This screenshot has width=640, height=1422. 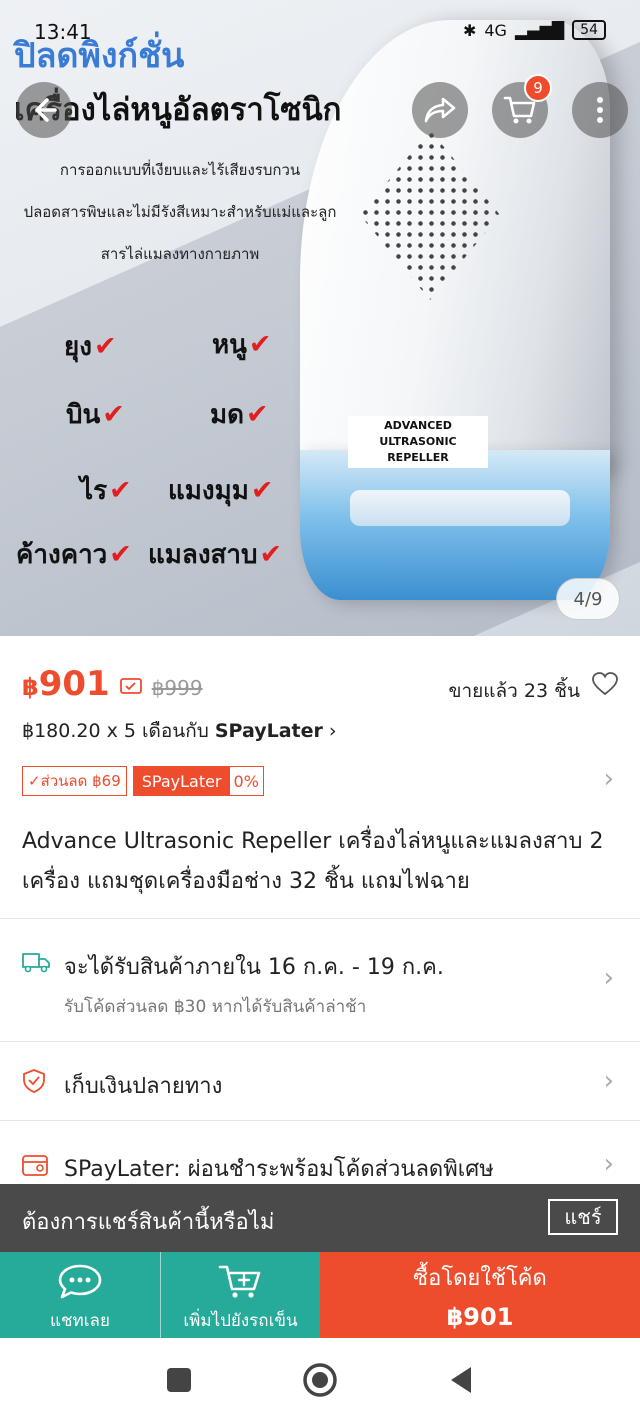 What do you see at coordinates (130, 688) in the screenshot?
I see `coin-discount-icon` at bounding box center [130, 688].